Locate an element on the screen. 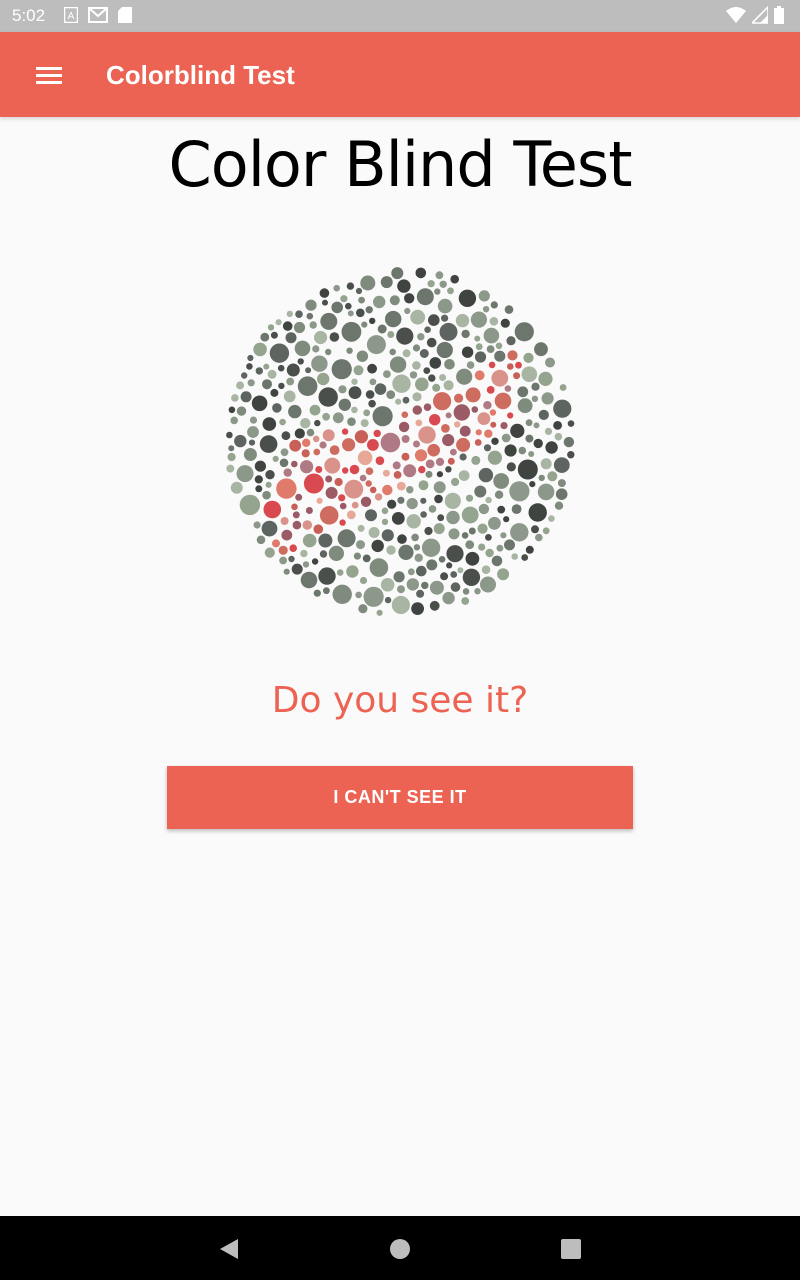 This screenshot has width=800, height=1280. status-icons-left: A is located at coordinates (98, 15).